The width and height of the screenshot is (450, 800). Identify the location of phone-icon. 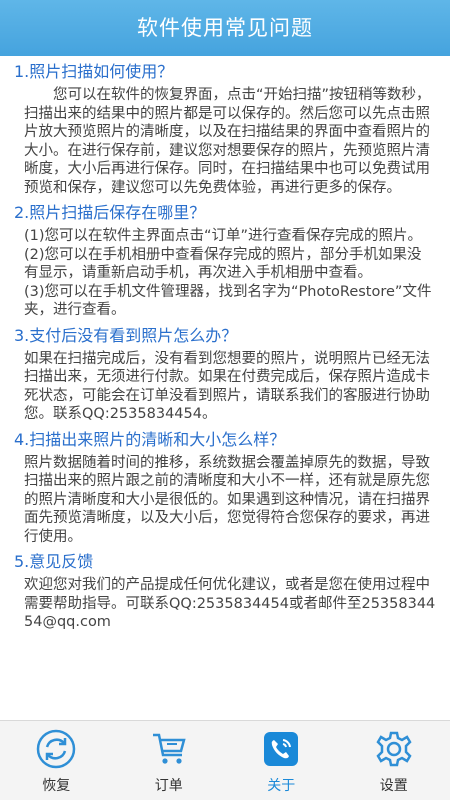
(281, 749).